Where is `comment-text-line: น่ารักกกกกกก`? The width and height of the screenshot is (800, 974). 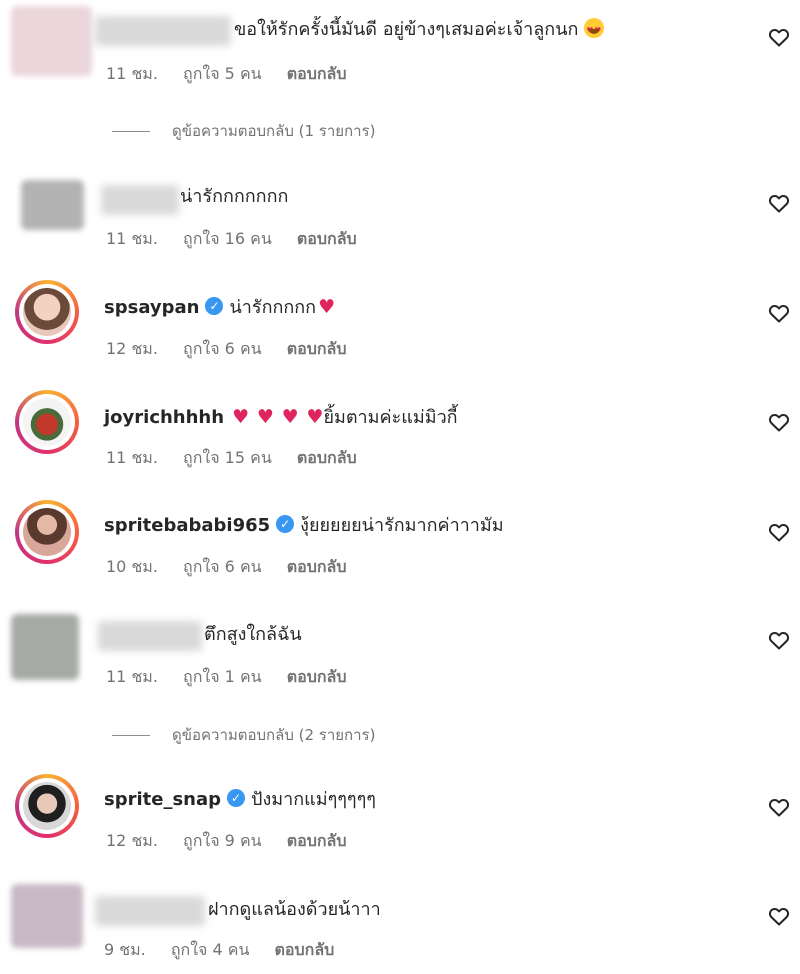 comment-text-line: น่ารักกกกกกก is located at coordinates (234, 197).